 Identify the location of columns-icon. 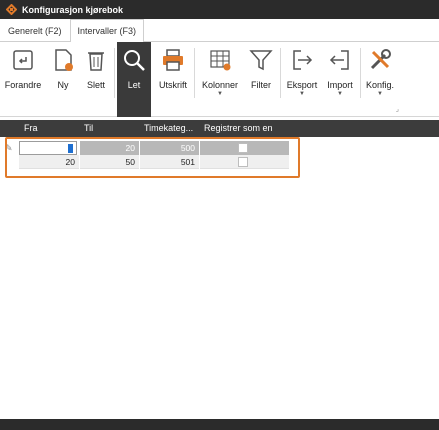
(220, 60).